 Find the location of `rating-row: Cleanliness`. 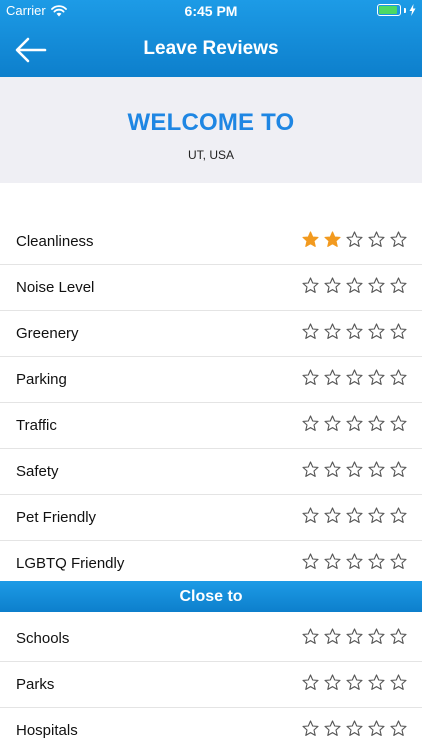

rating-row: Cleanliness is located at coordinates (211, 242).